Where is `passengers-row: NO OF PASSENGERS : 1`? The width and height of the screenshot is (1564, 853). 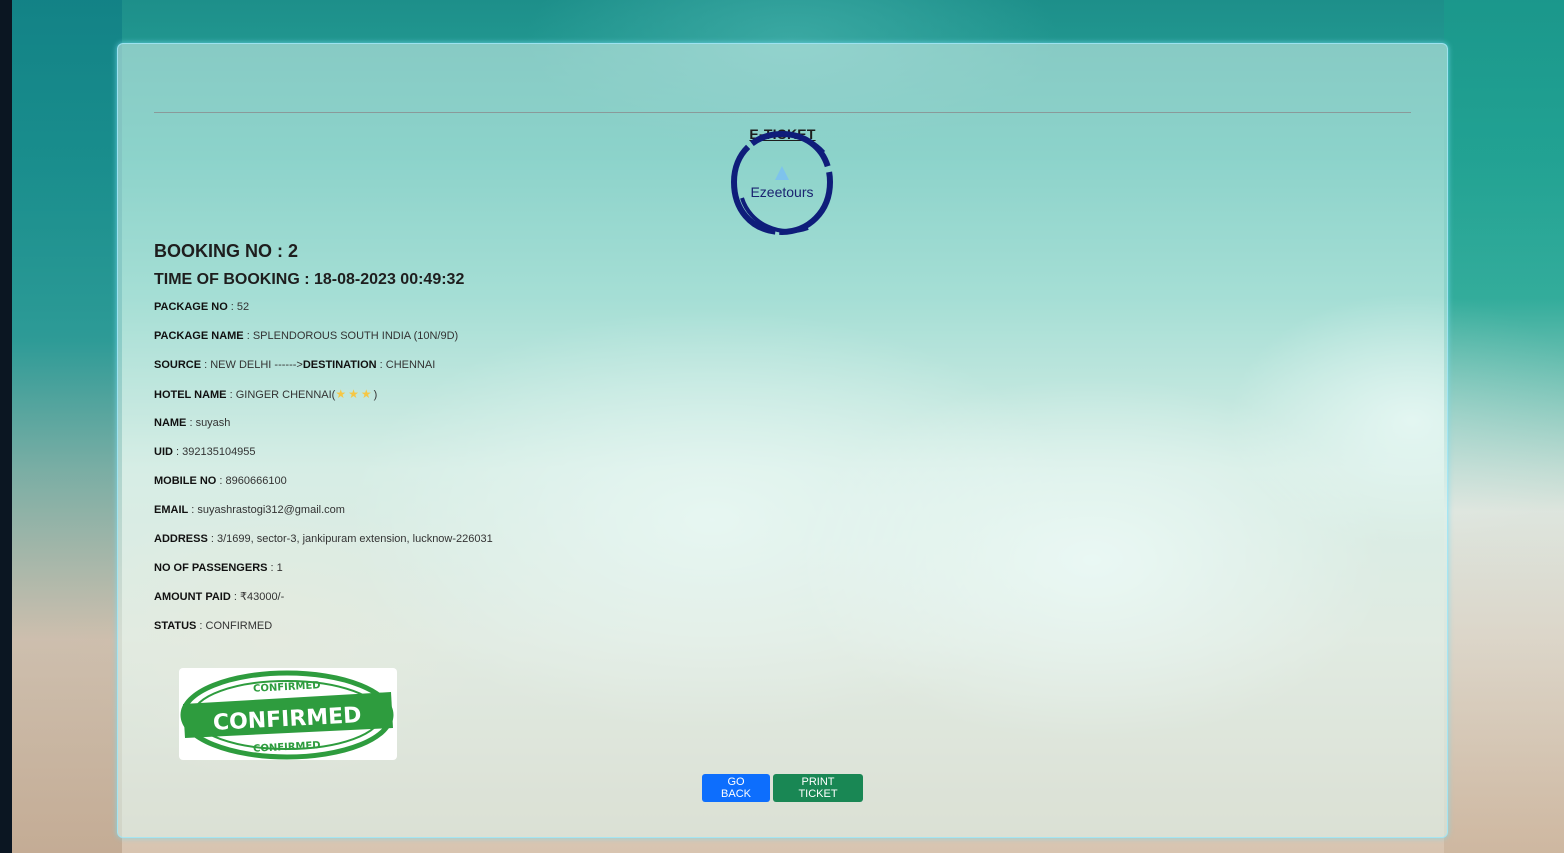 passengers-row: NO OF PASSENGERS : 1 is located at coordinates (218, 568).